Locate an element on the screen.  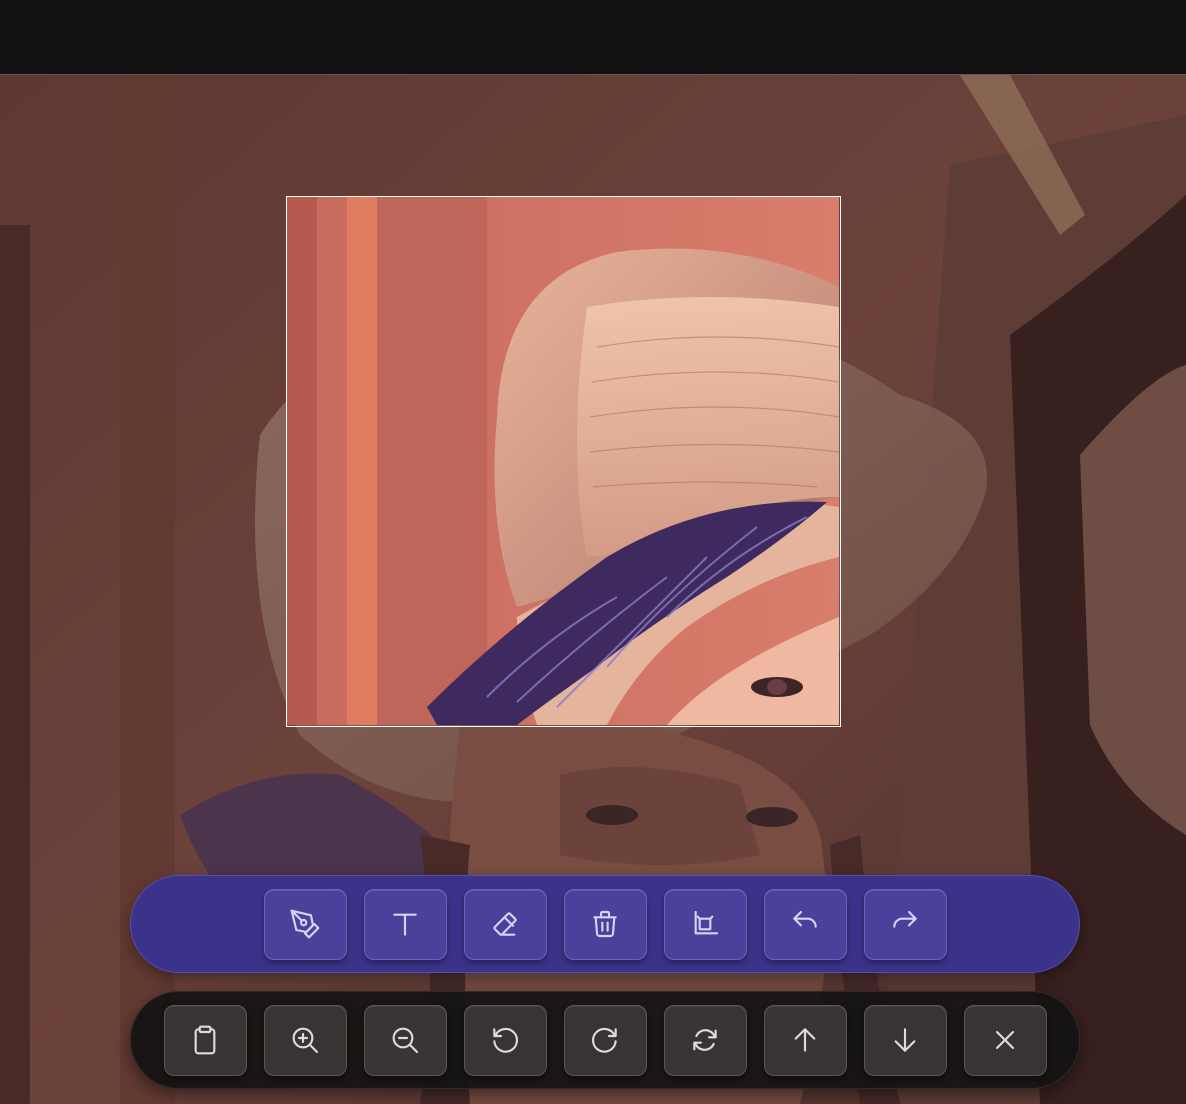
copy-button: Copy to clipboard is located at coordinates (205, 1040).